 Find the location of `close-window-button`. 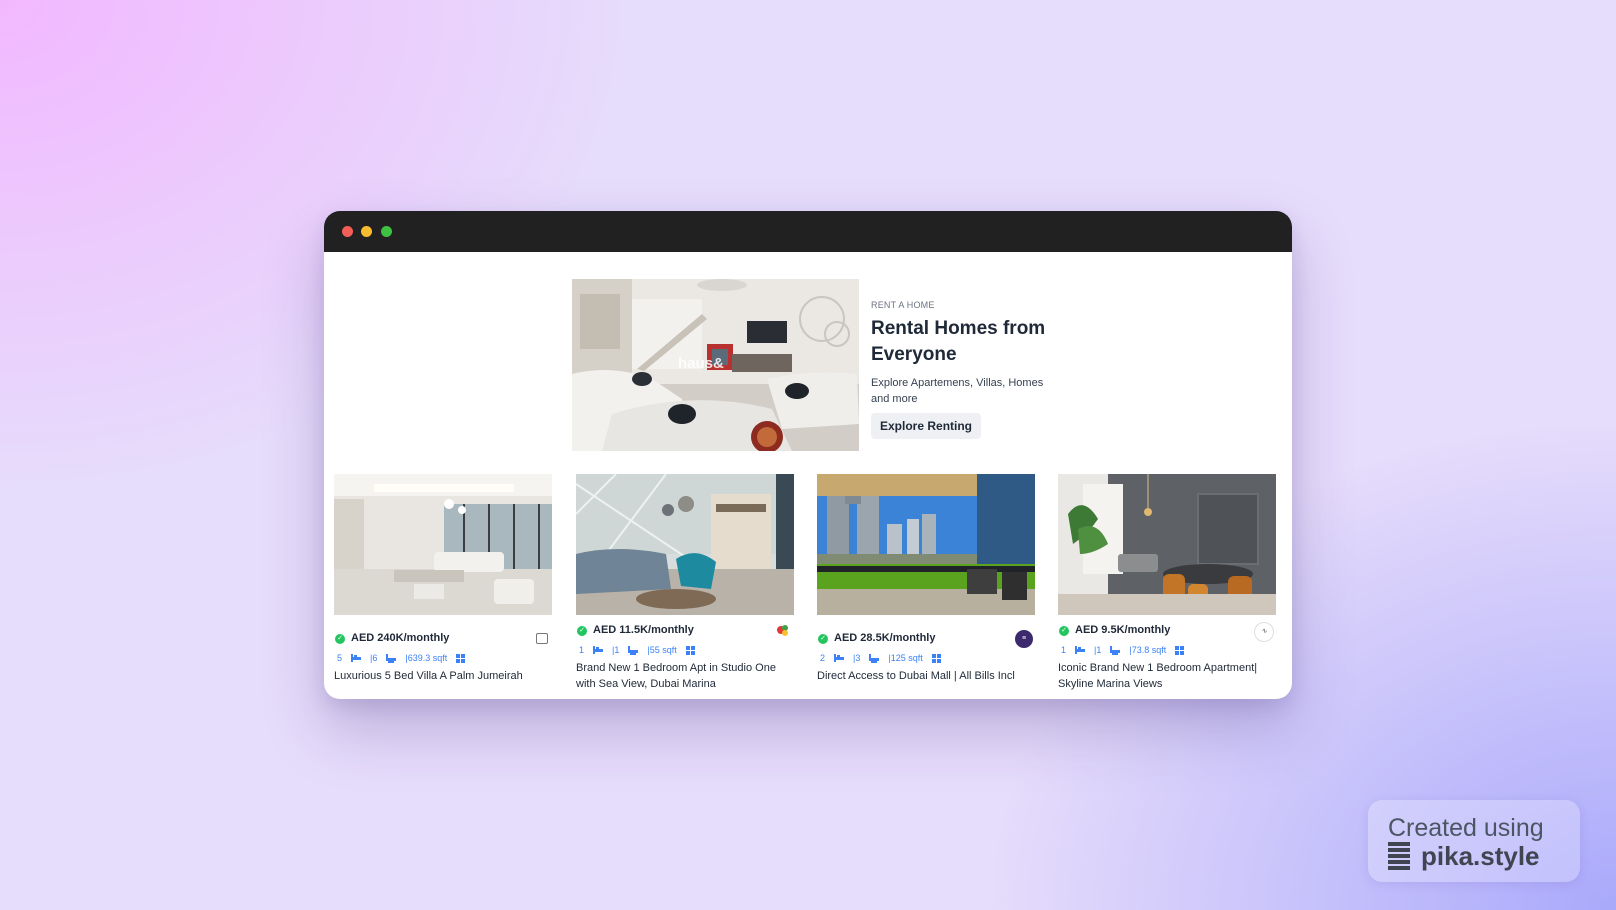

close-window-button is located at coordinates (347, 231).